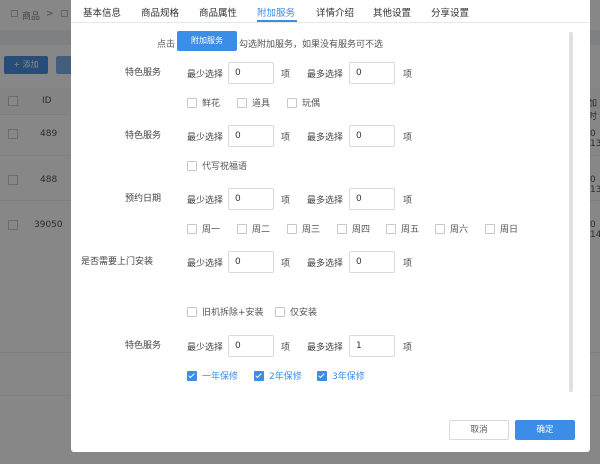  Describe the element at coordinates (479, 430) in the screenshot. I see `cancel-button: 取消` at that location.